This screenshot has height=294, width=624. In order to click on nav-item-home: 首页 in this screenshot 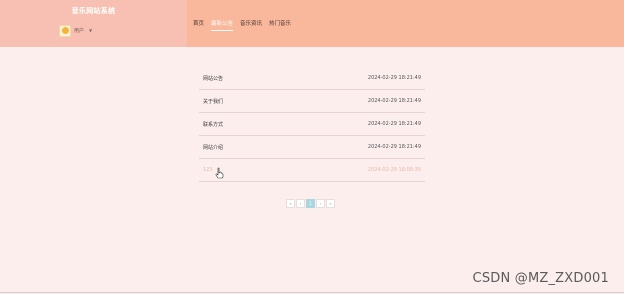, I will do `click(198, 25)`.